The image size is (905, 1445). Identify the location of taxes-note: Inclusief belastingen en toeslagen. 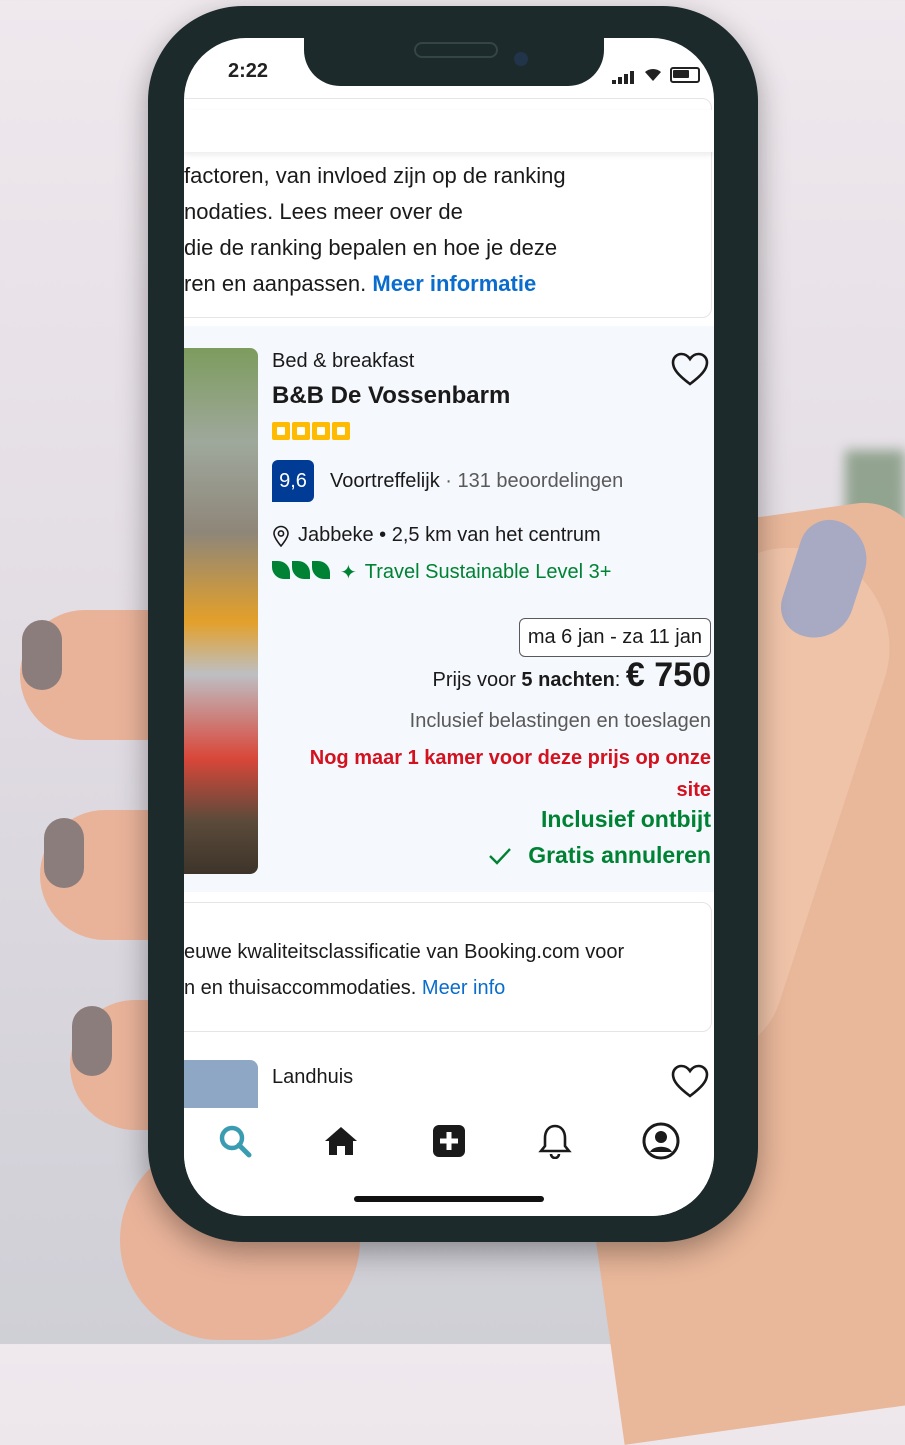
(560, 721).